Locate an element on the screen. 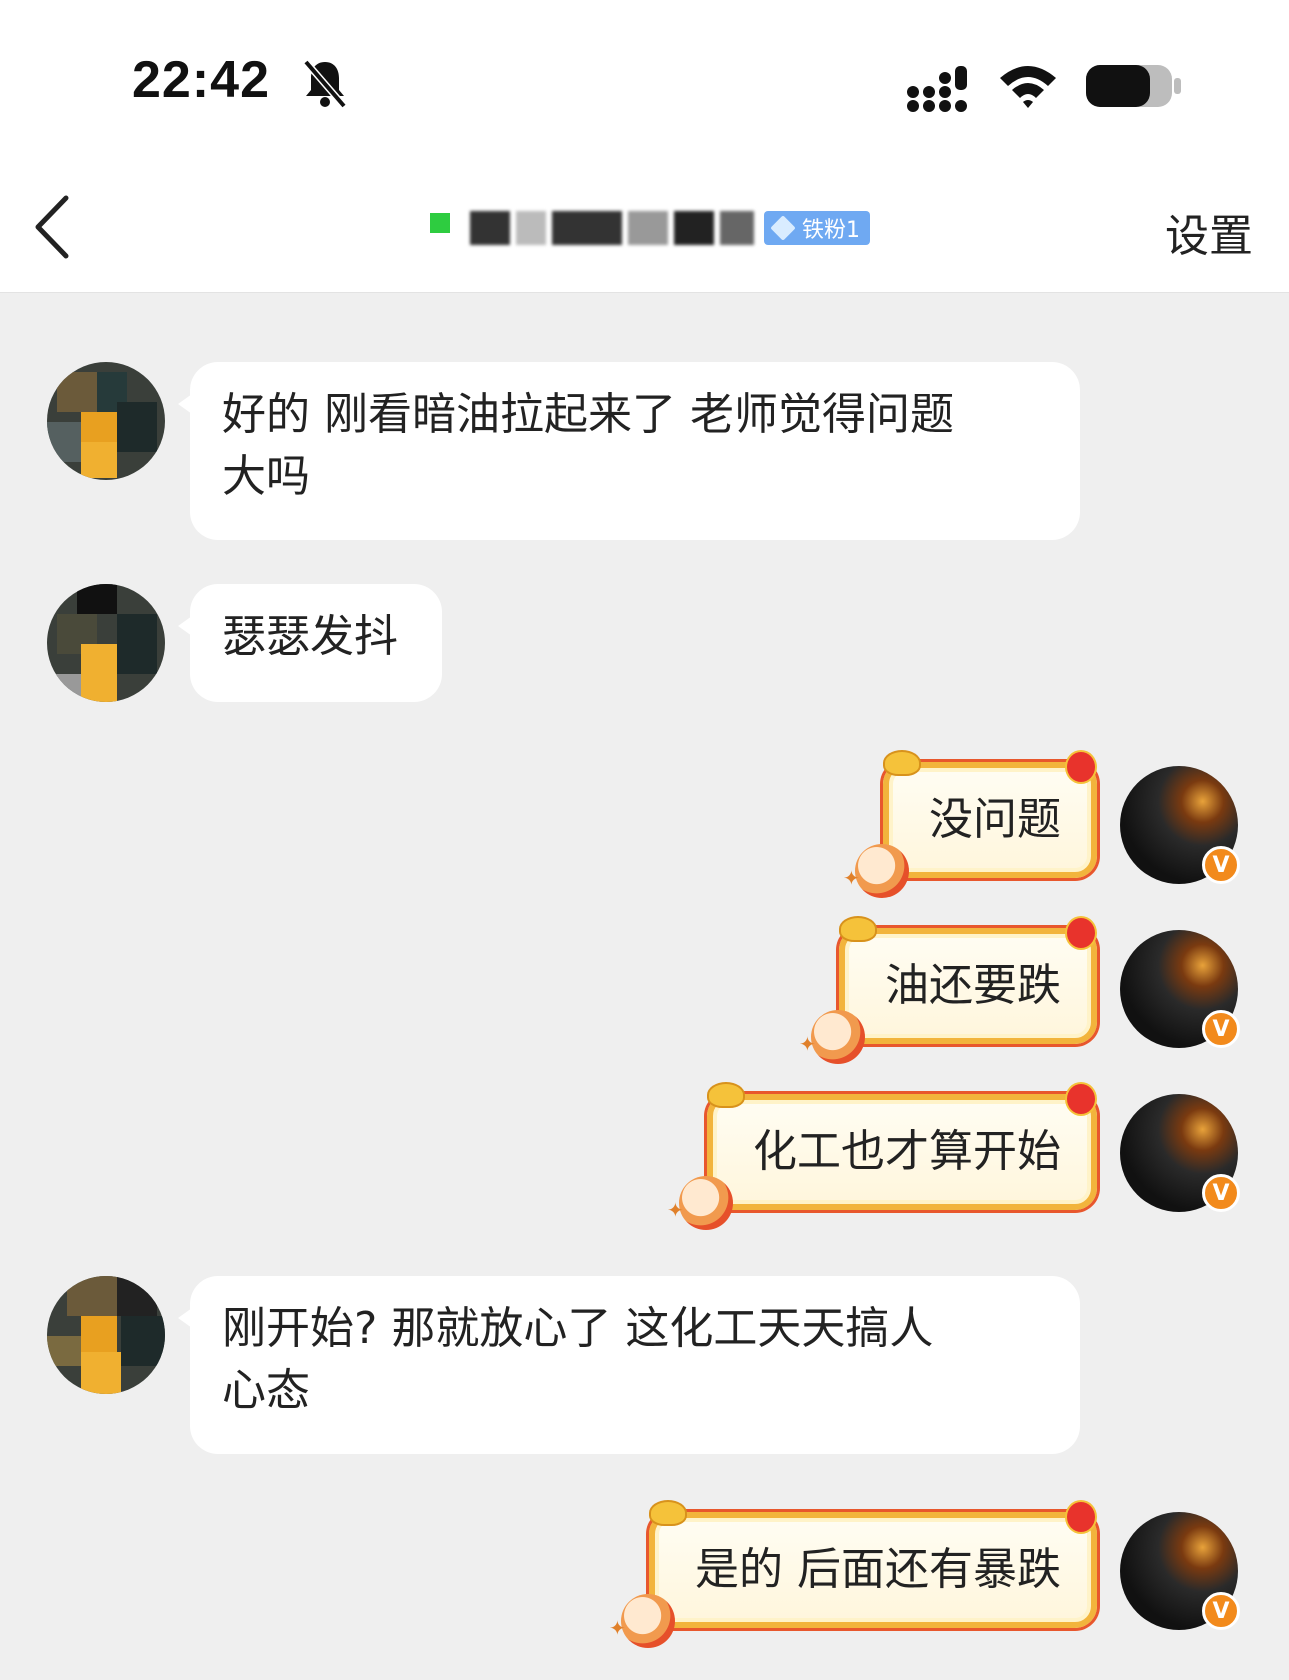  message-text-line: 心态 is located at coordinates (266, 1390).